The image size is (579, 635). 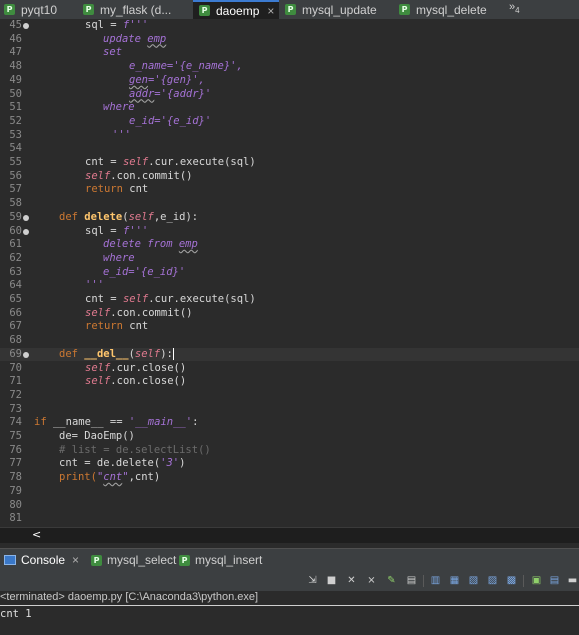 What do you see at coordinates (289, 382) in the screenshot?
I see `code-line: 71 self.con.close()` at bounding box center [289, 382].